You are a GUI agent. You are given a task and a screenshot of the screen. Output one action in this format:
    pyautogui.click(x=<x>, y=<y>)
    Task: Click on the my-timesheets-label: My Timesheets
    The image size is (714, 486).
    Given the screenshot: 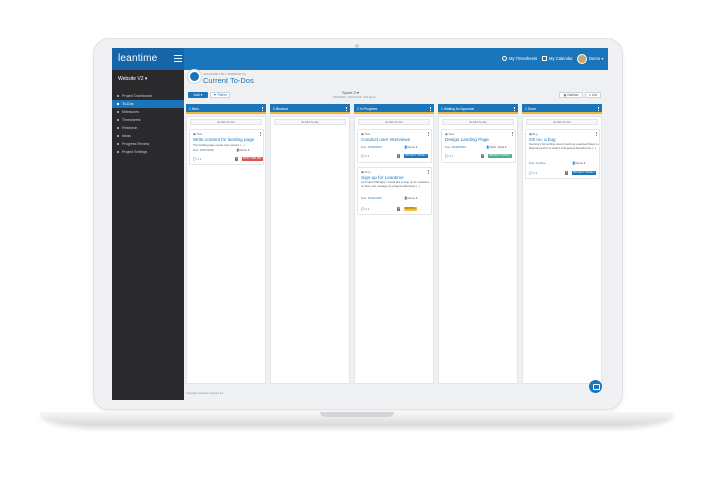 What is the action you would take?
    pyautogui.click(x=523, y=58)
    